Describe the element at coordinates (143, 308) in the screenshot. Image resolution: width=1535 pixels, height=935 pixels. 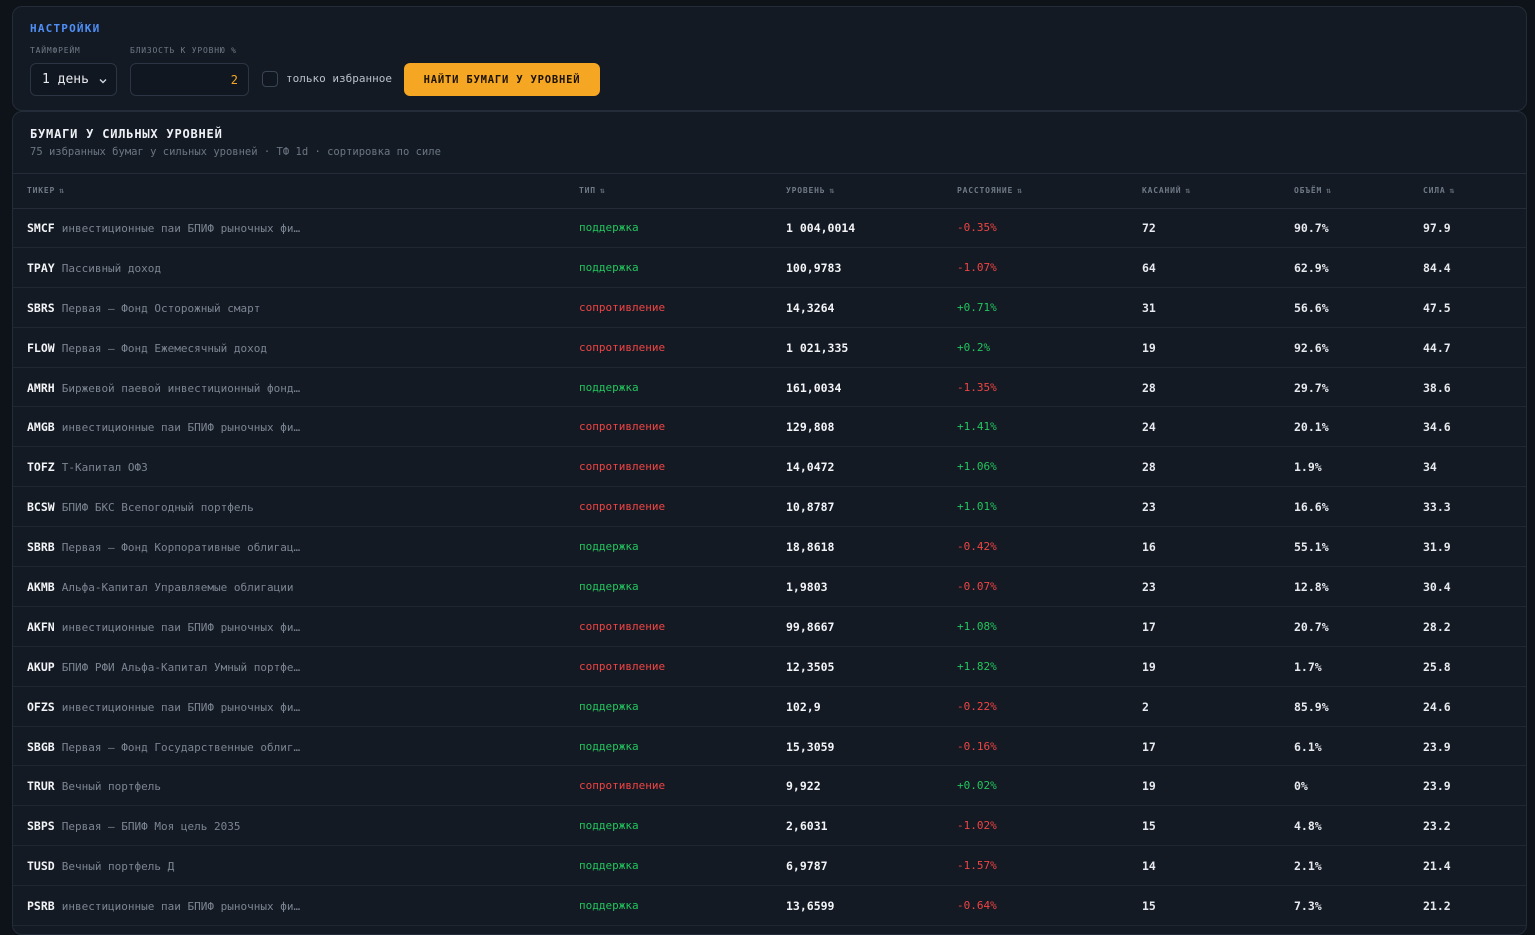
I see `ticker-cell: SBRS Первая – Фонд Осторожный смарт` at that location.